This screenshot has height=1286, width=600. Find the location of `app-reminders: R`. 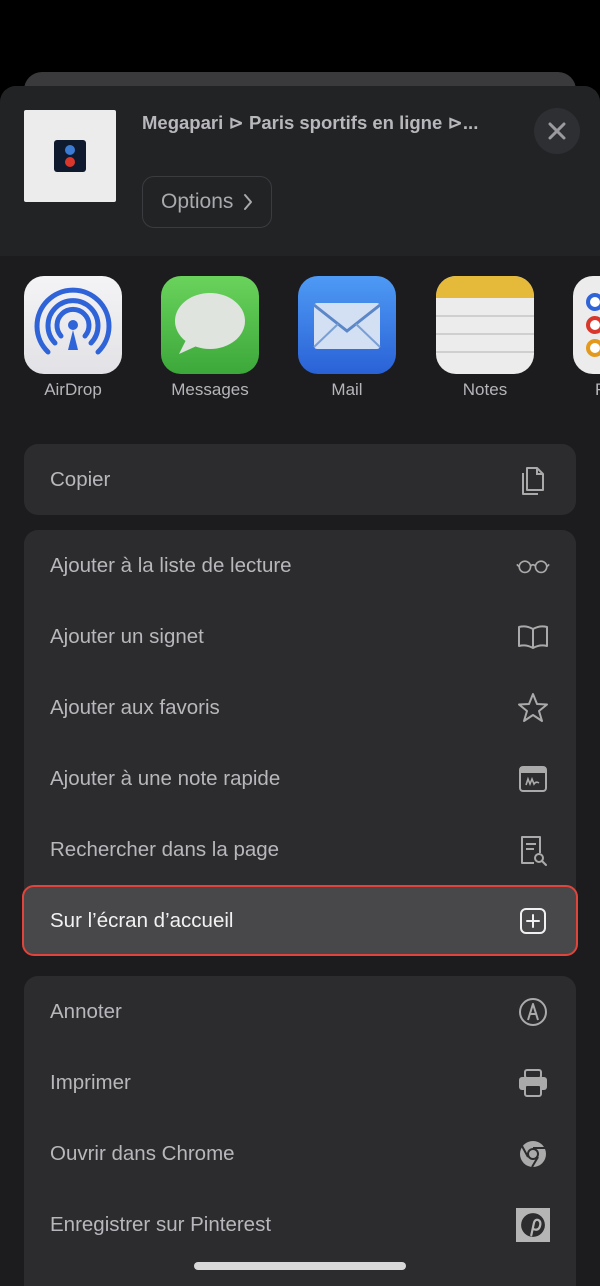

app-reminders: R is located at coordinates (586, 338).